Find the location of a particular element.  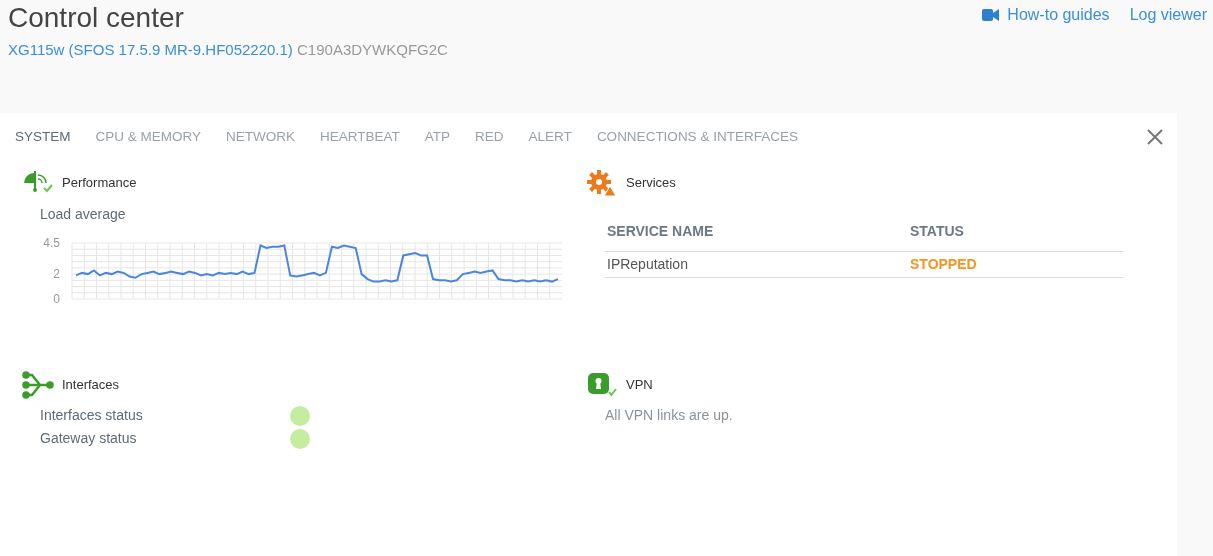

tab: ATP is located at coordinates (437, 137).